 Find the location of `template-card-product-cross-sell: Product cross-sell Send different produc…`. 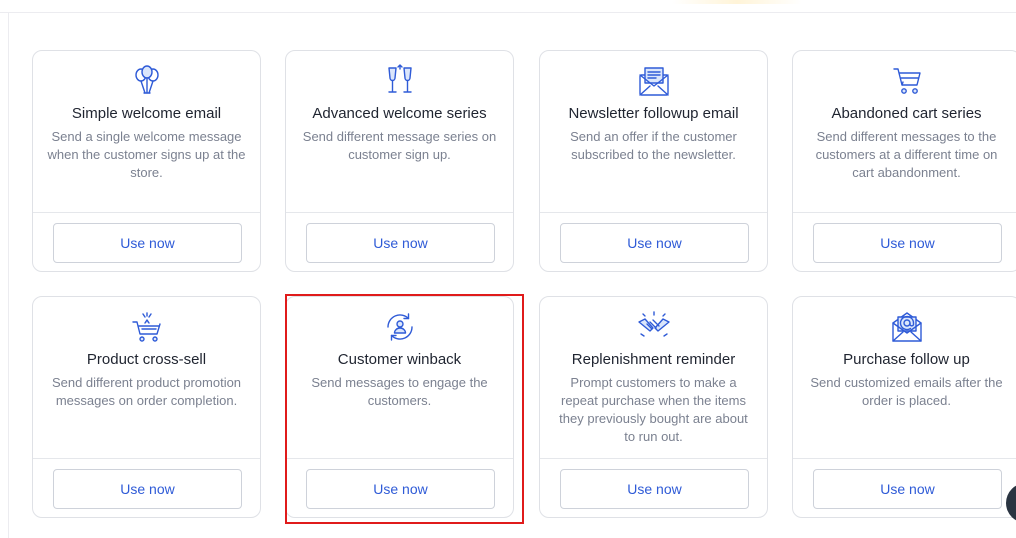

template-card-product-cross-sell: Product cross-sell Send different produc… is located at coordinates (146, 407).